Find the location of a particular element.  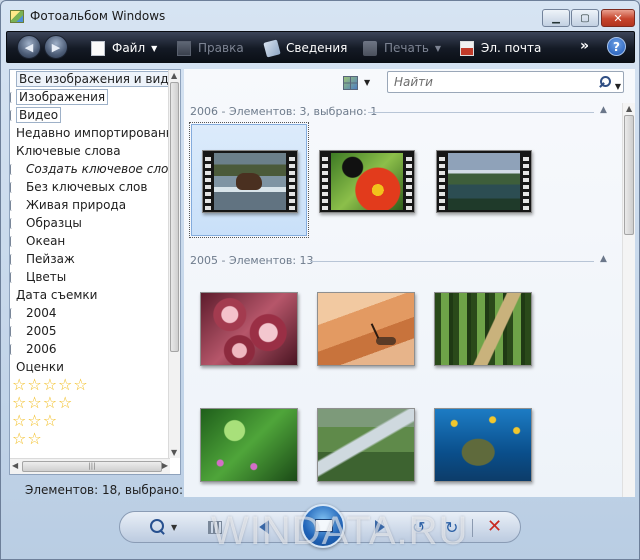

frosted-leaves-image is located at coordinates (249, 329).